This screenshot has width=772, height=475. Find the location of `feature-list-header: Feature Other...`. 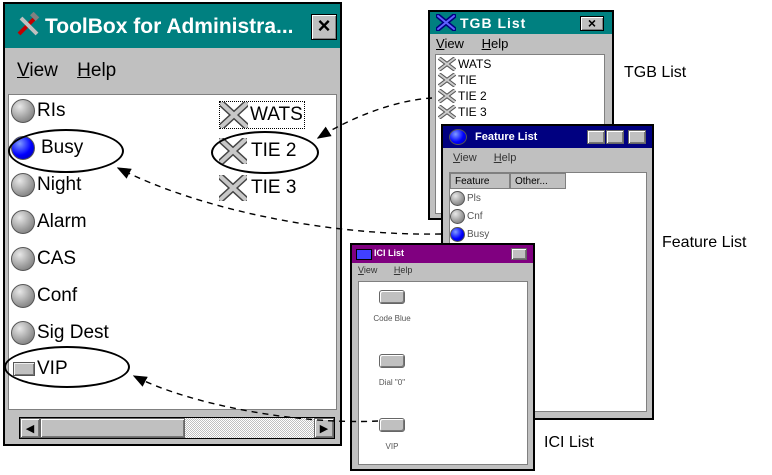

feature-list-header: Feature Other... is located at coordinates (508, 181).